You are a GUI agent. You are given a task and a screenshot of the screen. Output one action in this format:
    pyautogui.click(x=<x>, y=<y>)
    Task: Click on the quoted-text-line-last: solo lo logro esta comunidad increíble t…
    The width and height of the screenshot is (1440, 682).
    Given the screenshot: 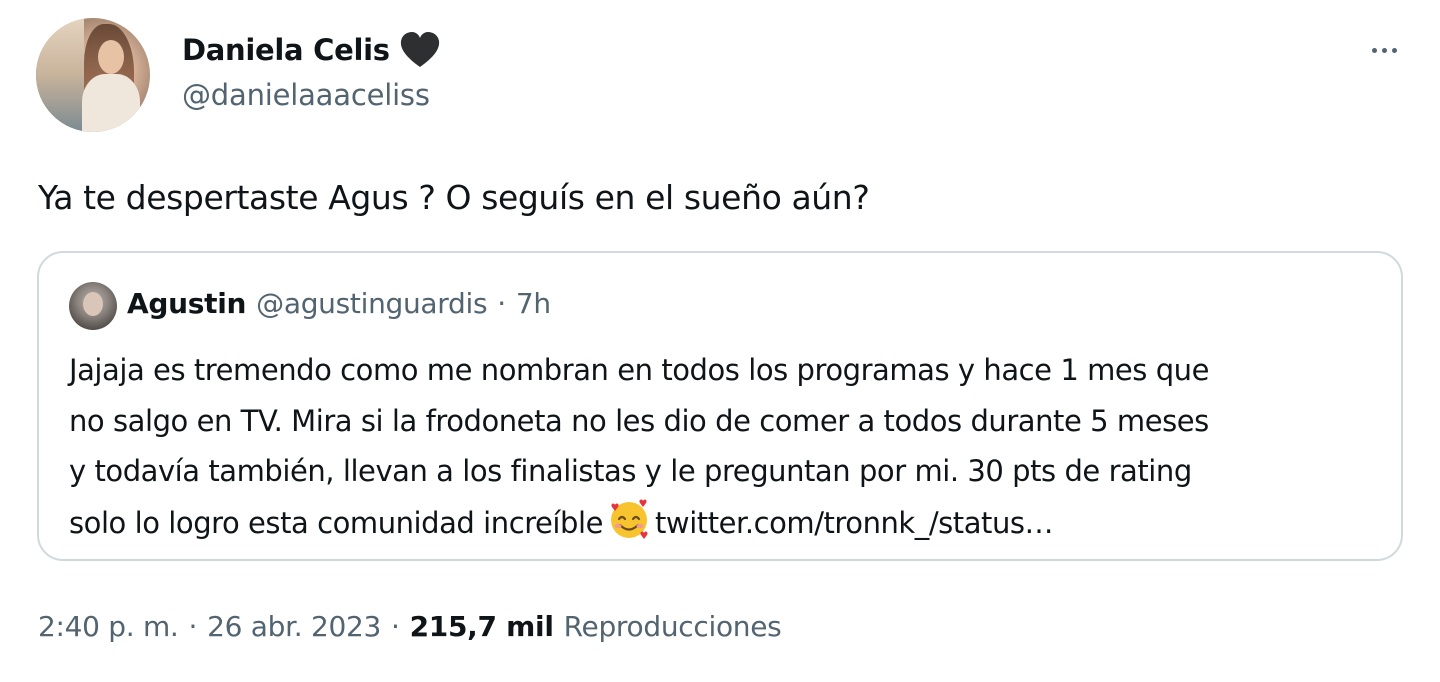 What is the action you would take?
    pyautogui.click(x=724, y=523)
    